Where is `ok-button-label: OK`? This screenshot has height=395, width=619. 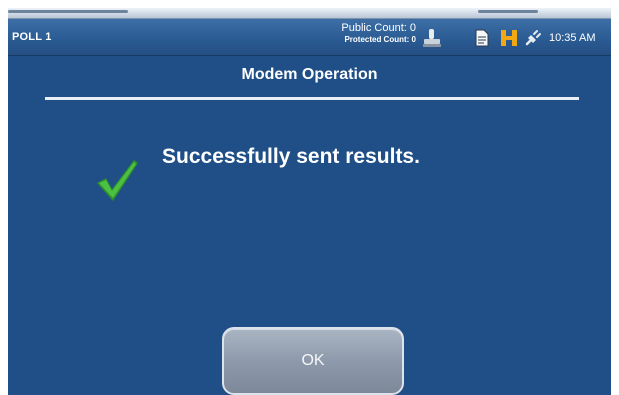
ok-button-label: OK is located at coordinates (313, 360).